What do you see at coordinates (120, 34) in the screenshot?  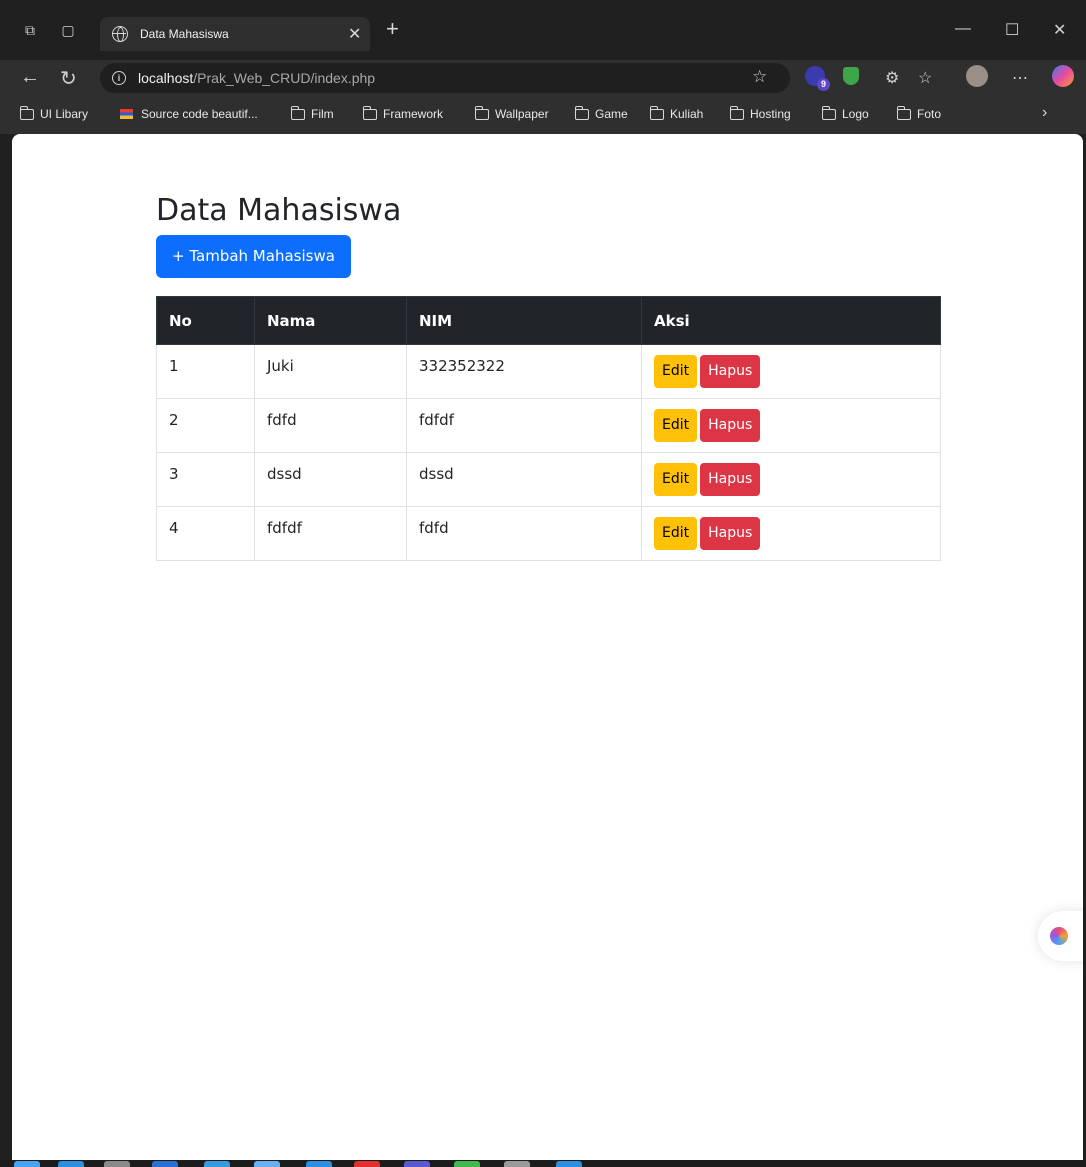 I see `globe-icon` at bounding box center [120, 34].